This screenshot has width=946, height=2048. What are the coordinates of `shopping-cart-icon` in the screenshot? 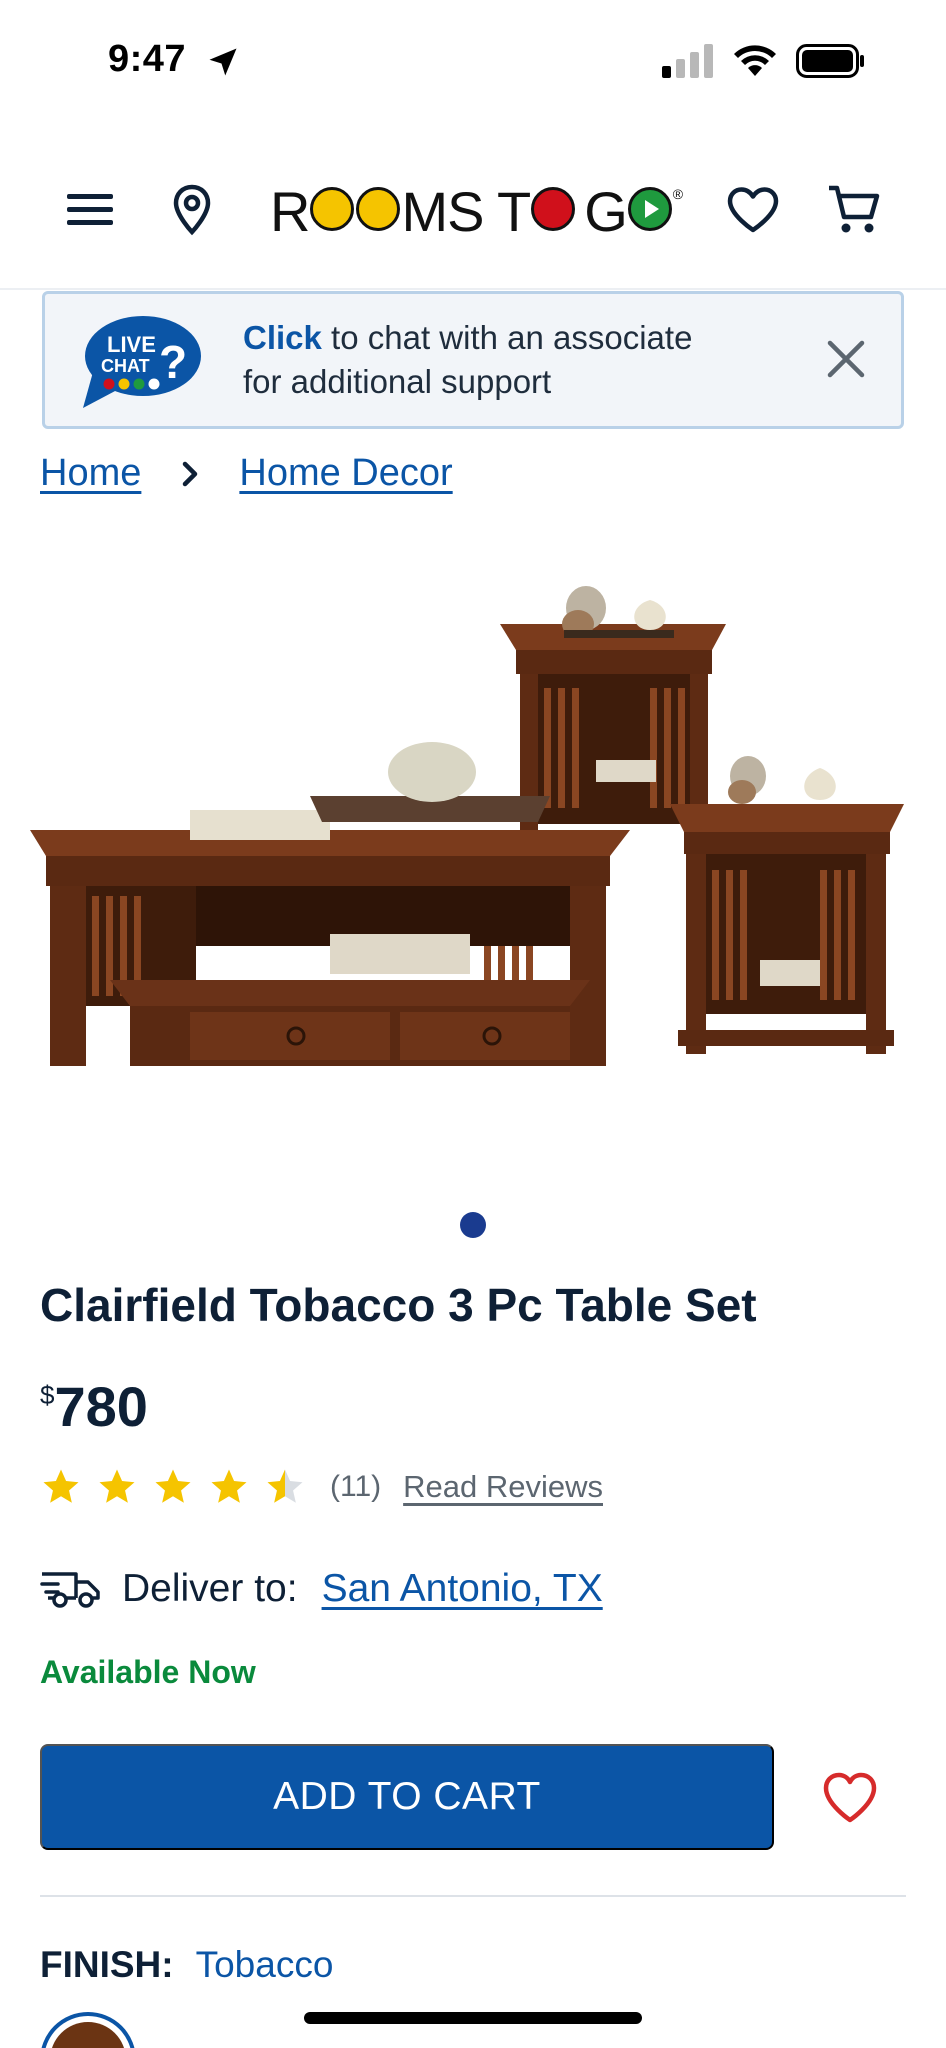 It's located at (854, 209).